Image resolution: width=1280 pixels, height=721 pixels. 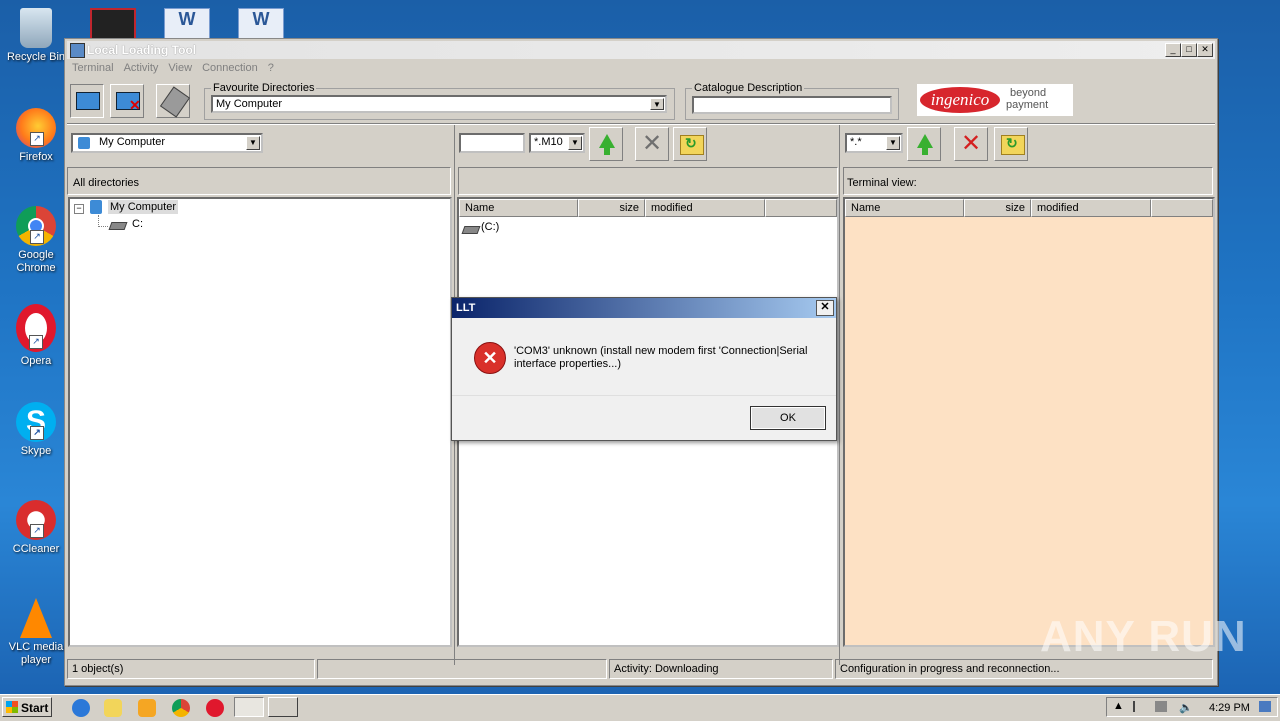 I want to click on minimize-button: _, so click(x=1173, y=50).